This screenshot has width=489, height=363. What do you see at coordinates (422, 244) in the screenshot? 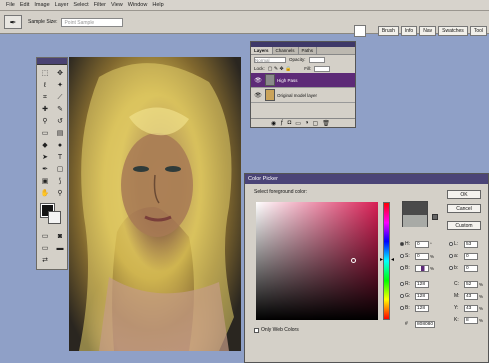
I see `hue-field: 0` at bounding box center [422, 244].